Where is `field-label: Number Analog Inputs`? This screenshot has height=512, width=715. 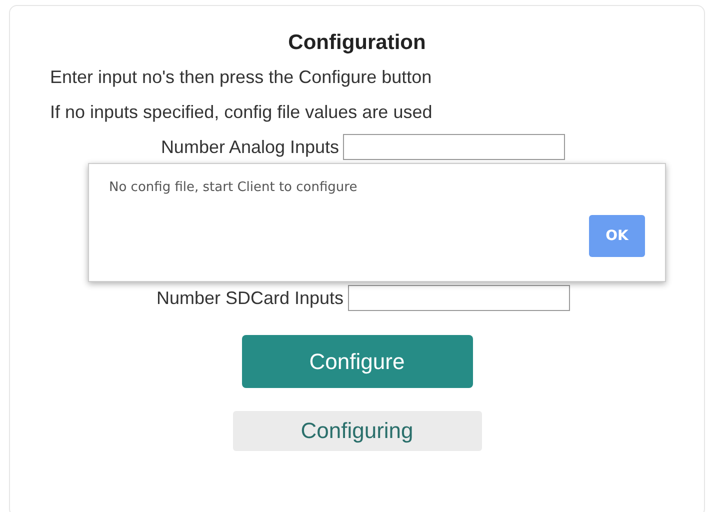
field-label: Number Analog Inputs is located at coordinates (250, 147).